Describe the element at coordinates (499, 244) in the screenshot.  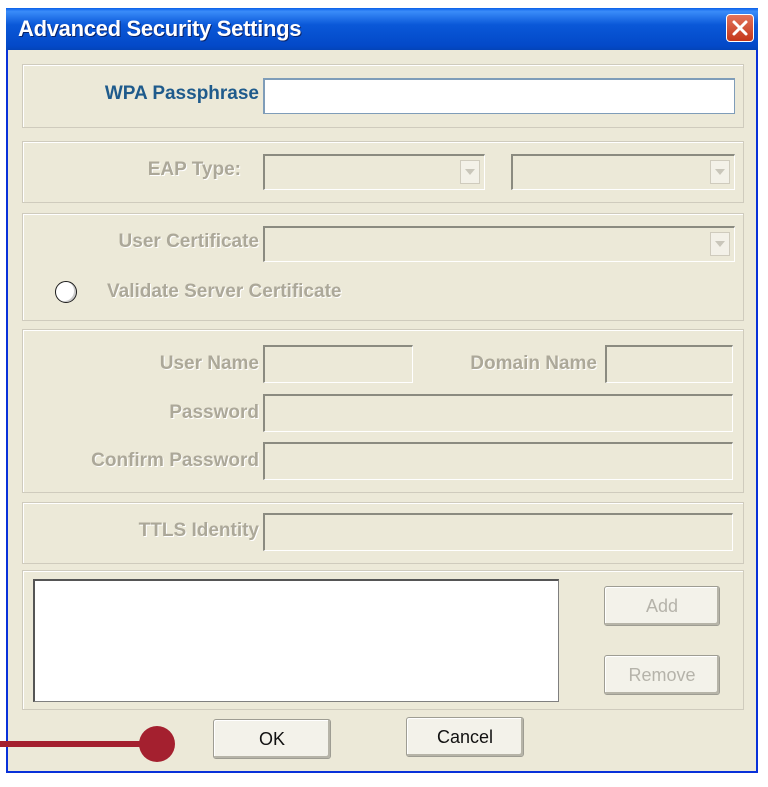
I see `user-certificate-select` at that location.